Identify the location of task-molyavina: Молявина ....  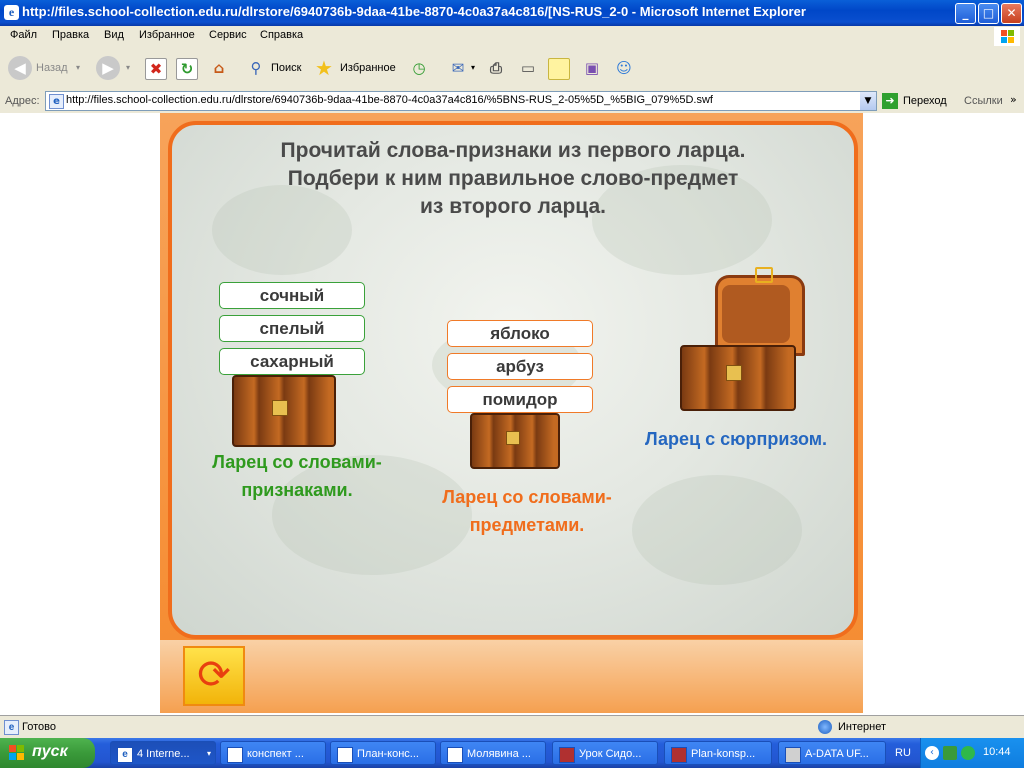
(493, 753).